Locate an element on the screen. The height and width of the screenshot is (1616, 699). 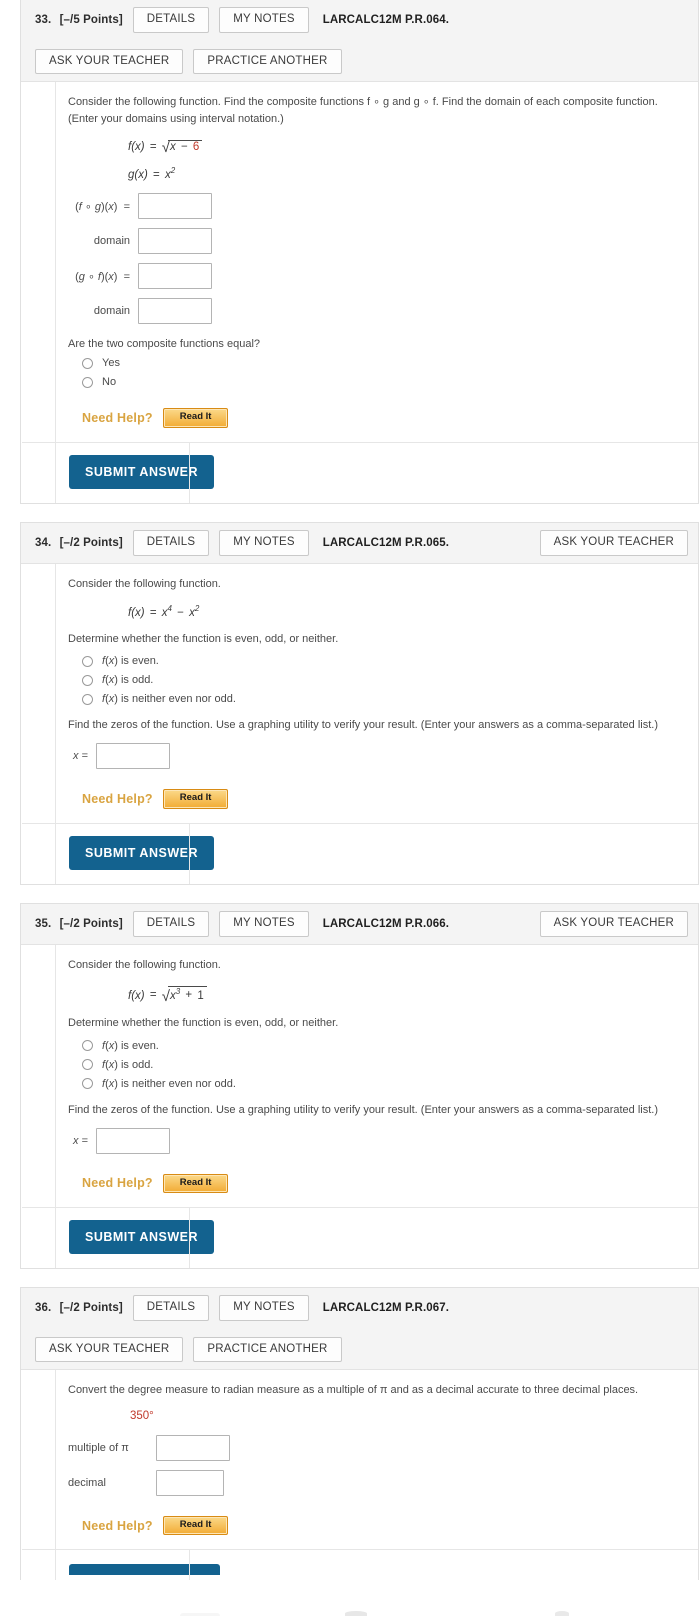
answer-input-decimal is located at coordinates (190, 1482).